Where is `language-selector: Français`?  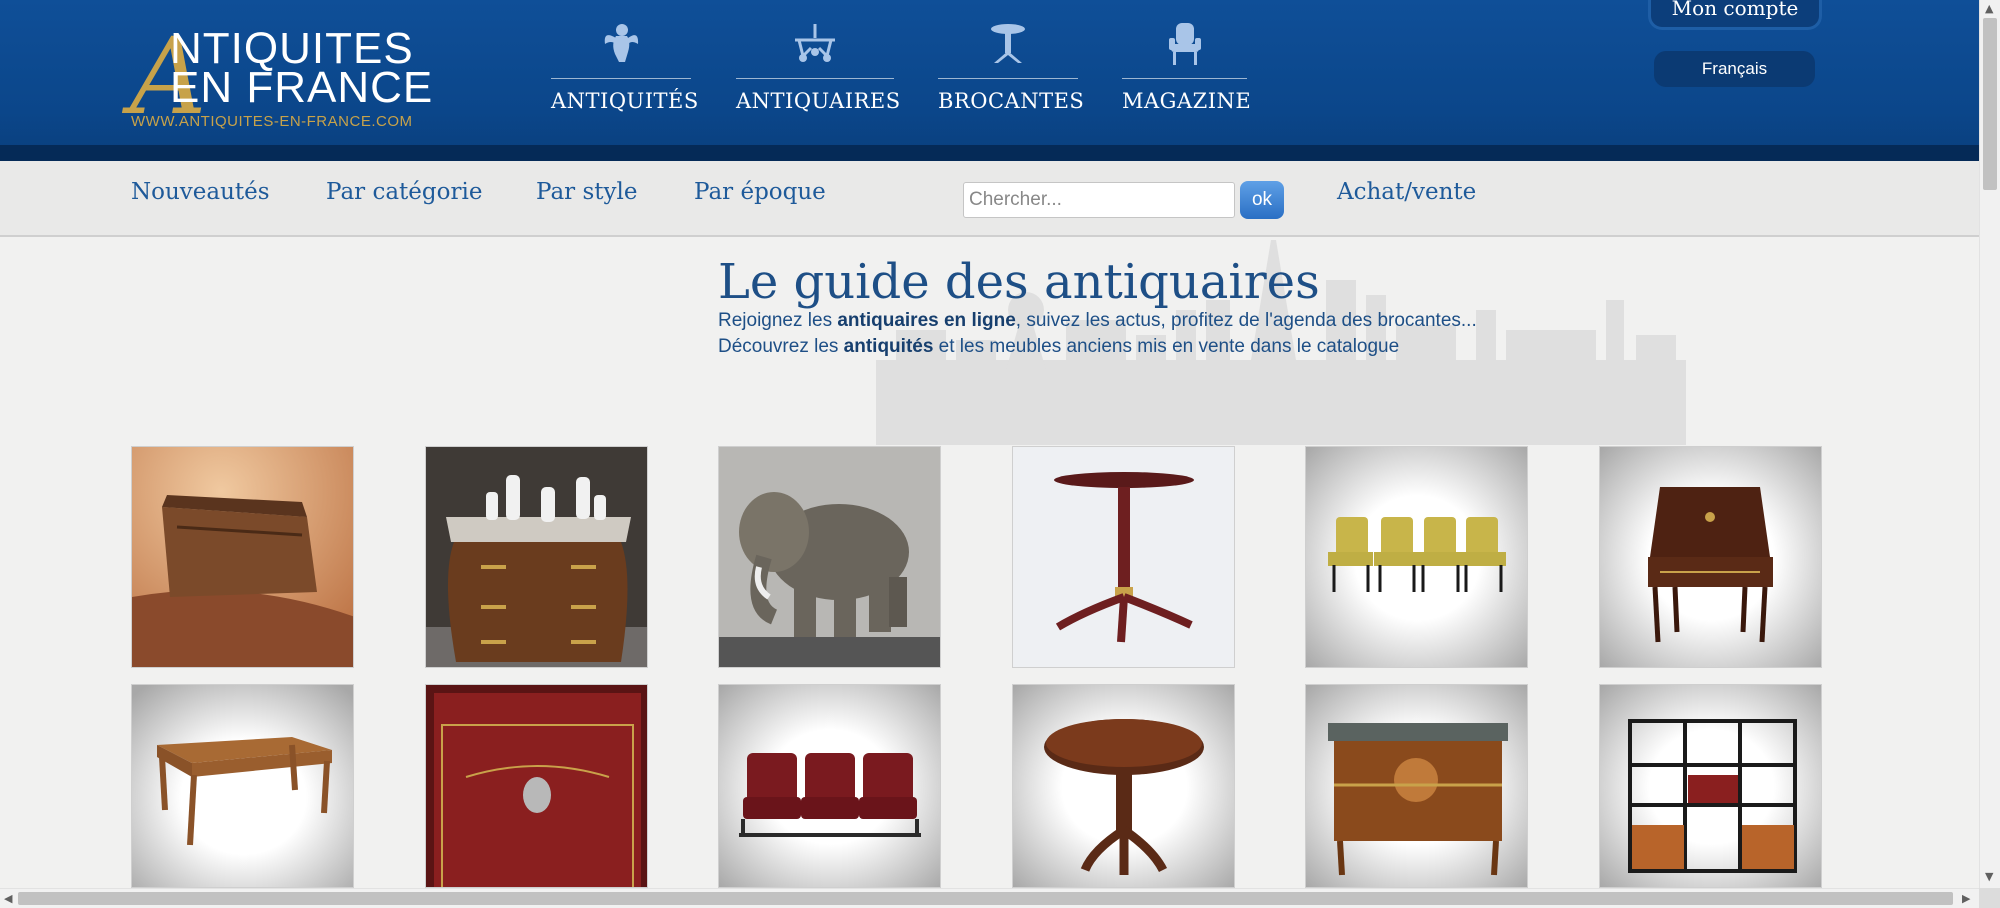 language-selector: Français is located at coordinates (1734, 69).